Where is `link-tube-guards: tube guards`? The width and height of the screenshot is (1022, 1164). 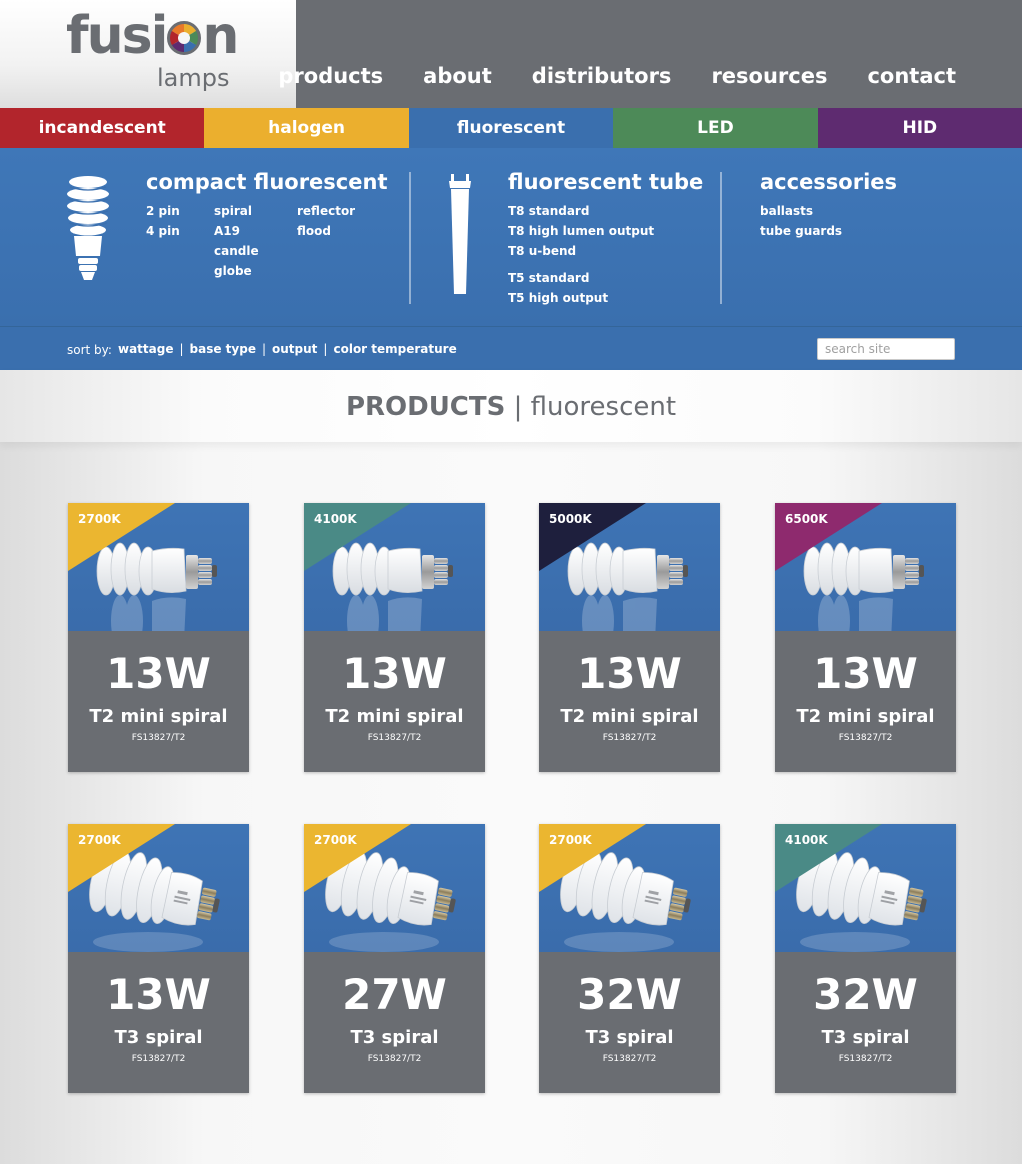 link-tube-guards: tube guards is located at coordinates (801, 231).